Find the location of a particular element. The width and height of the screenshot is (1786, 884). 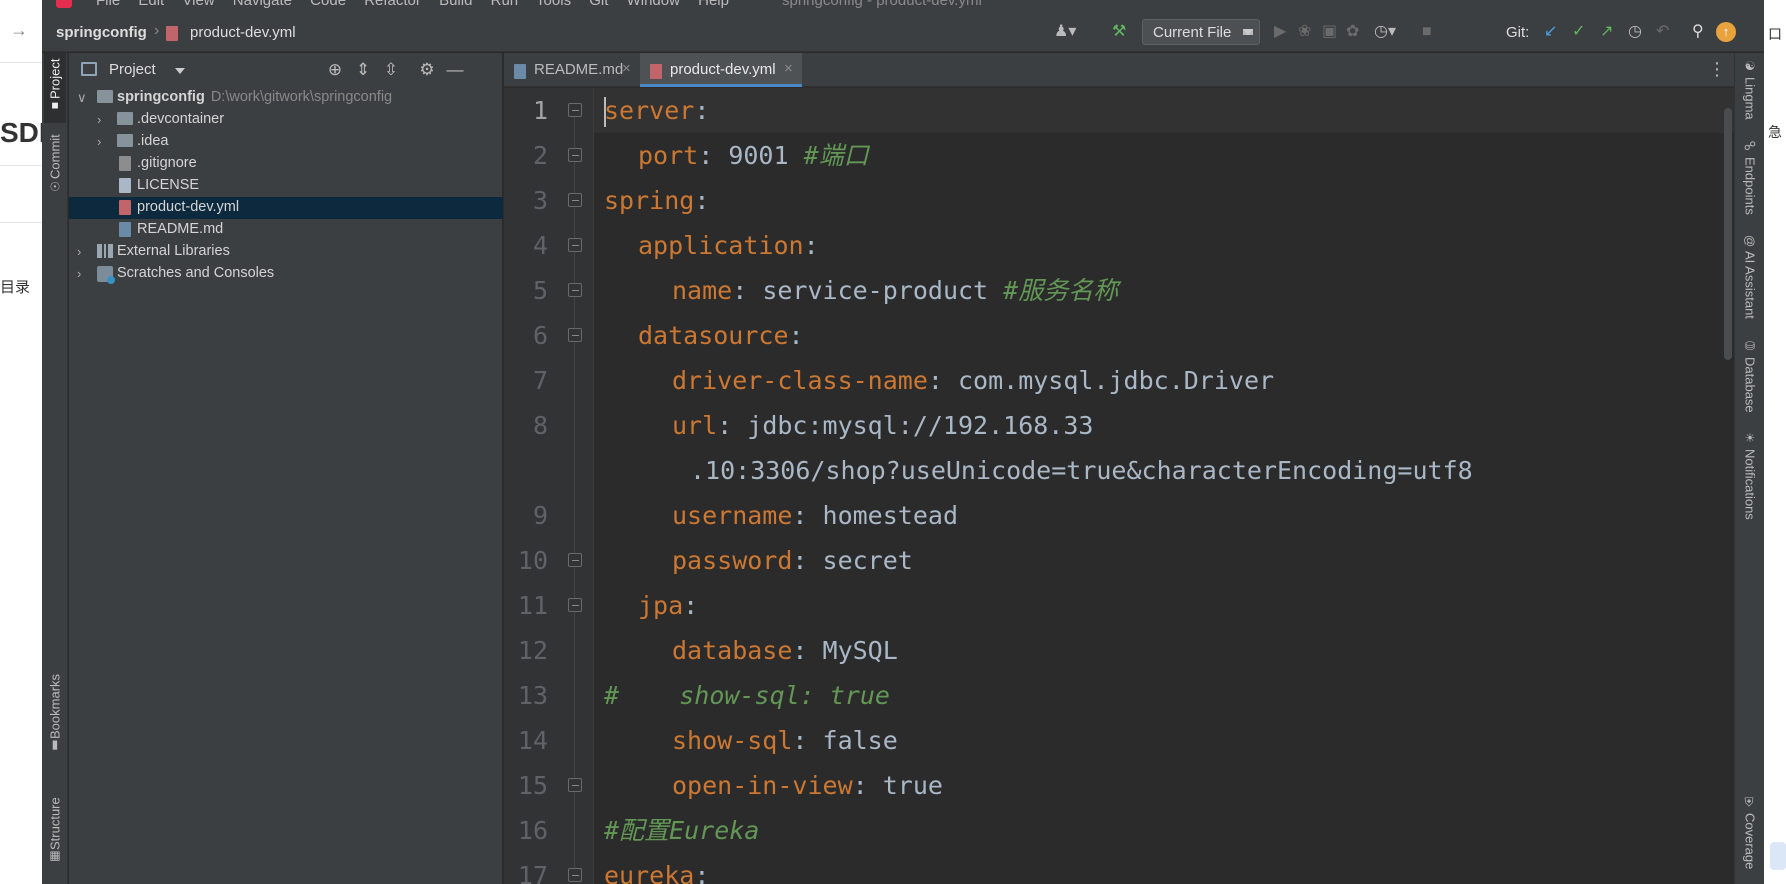

menu-code: Code is located at coordinates (328, 4).